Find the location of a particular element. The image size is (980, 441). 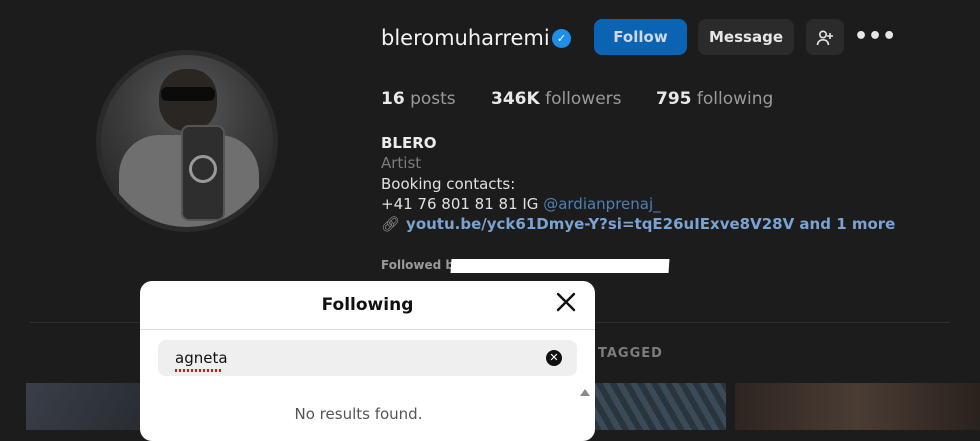

dialog-title: Following is located at coordinates (367, 305).